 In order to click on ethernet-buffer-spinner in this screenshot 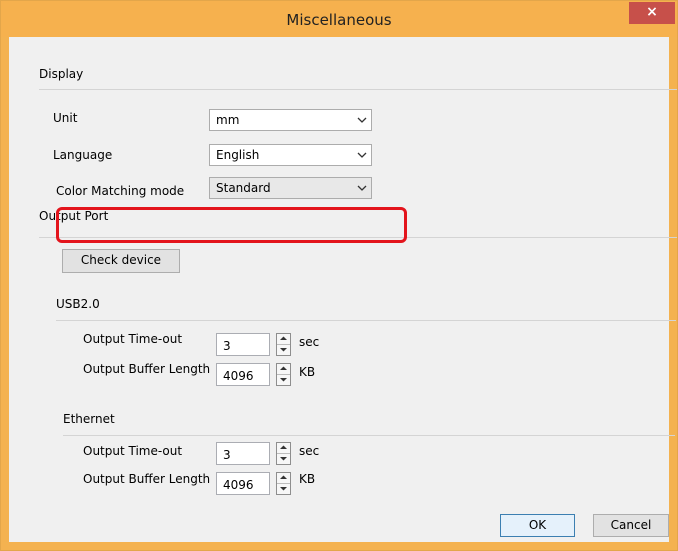, I will do `click(283, 483)`.